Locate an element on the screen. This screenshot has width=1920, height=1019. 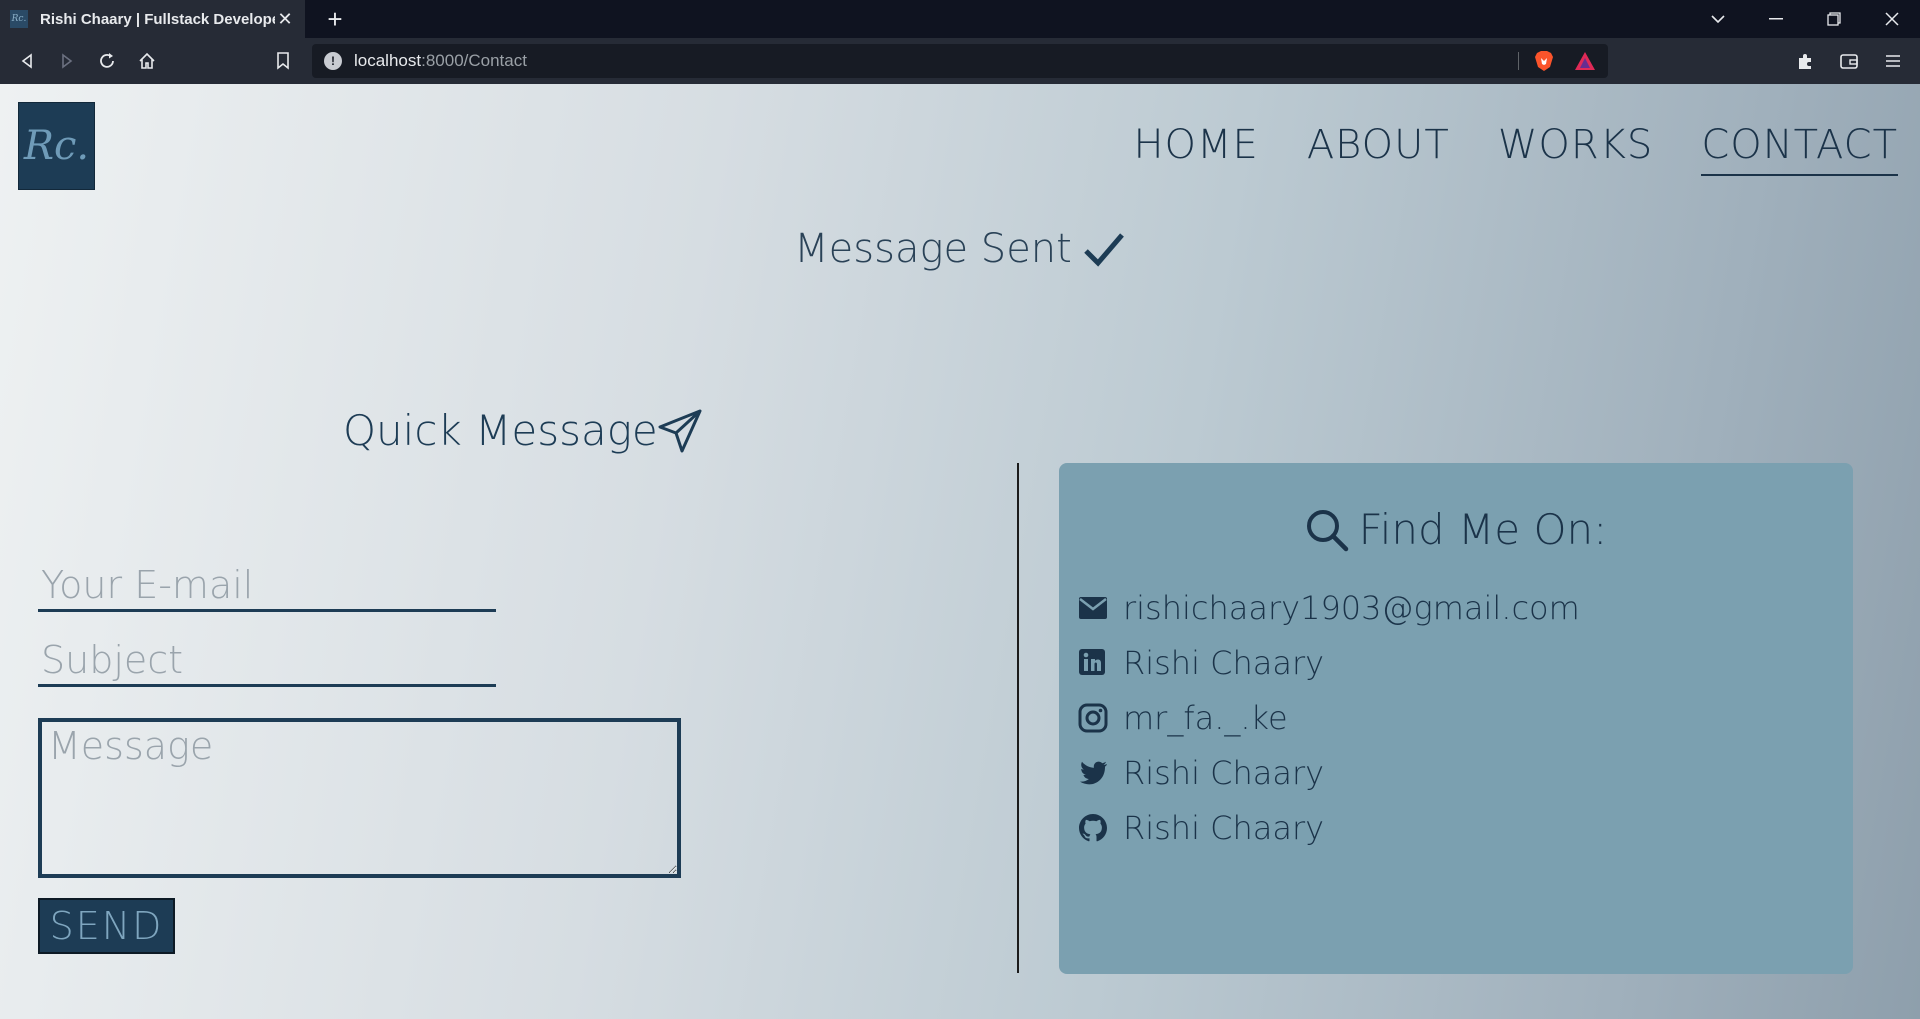
contact-email: rishichaary1903@gmail.com is located at coordinates (1328, 608).